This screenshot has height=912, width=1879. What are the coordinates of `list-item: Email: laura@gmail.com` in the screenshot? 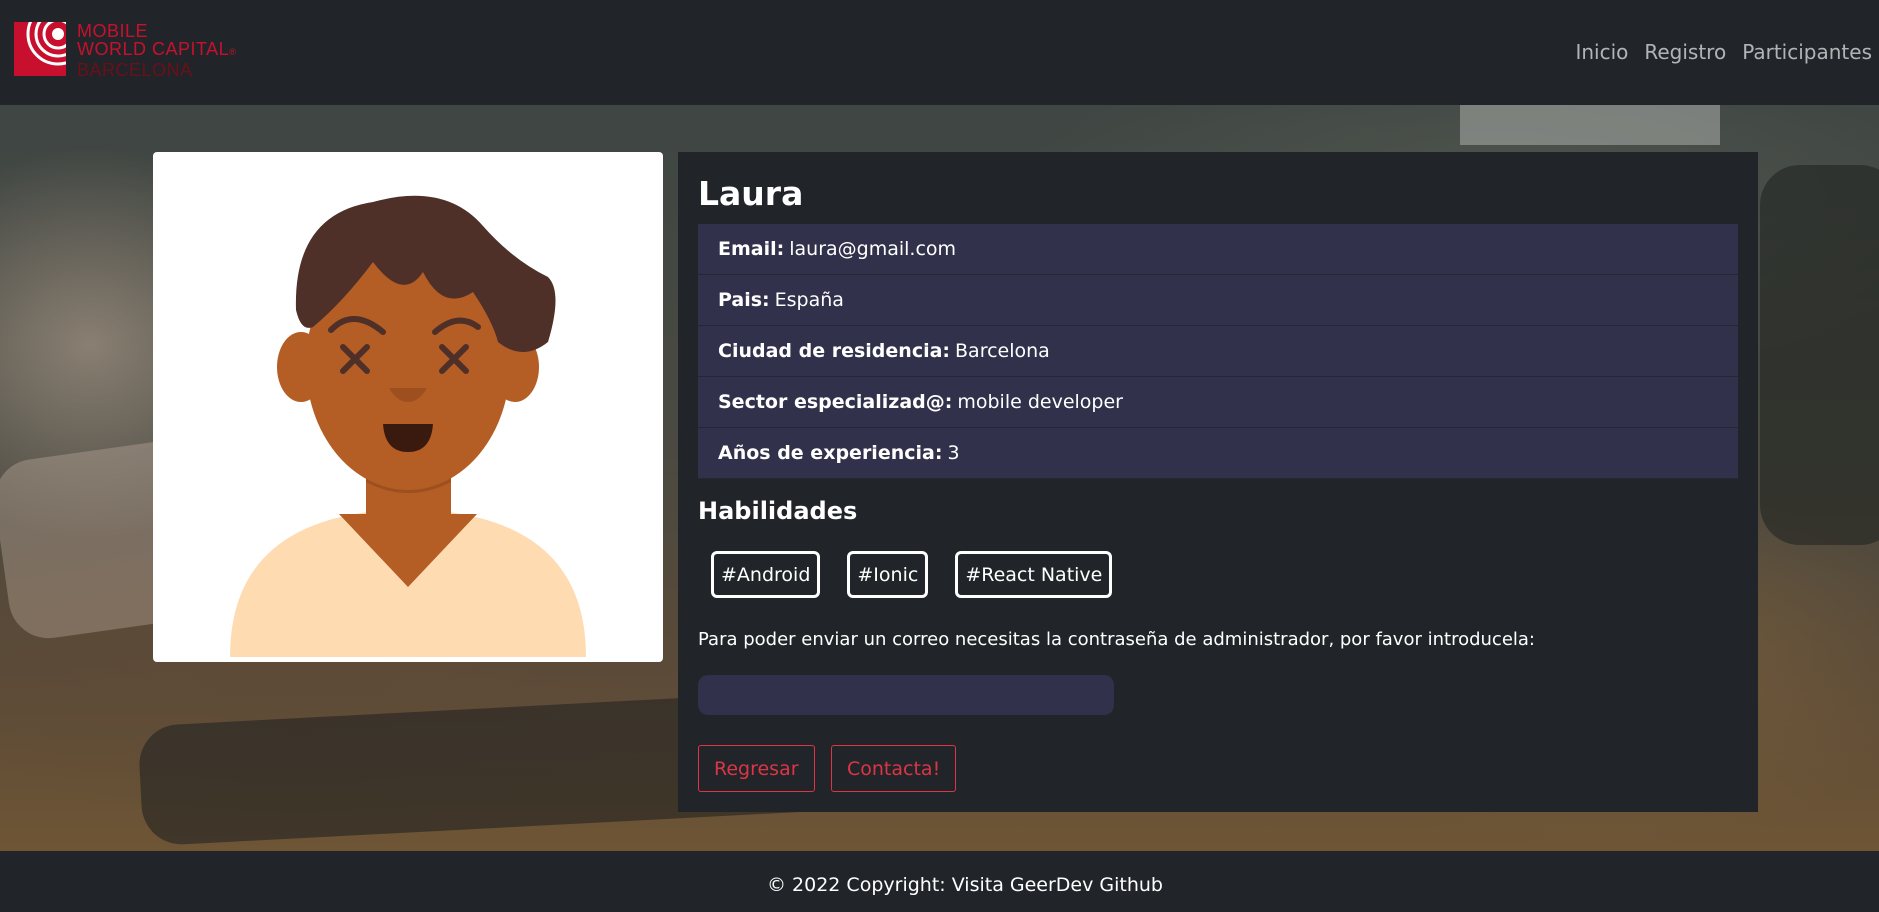 It's located at (1218, 249).